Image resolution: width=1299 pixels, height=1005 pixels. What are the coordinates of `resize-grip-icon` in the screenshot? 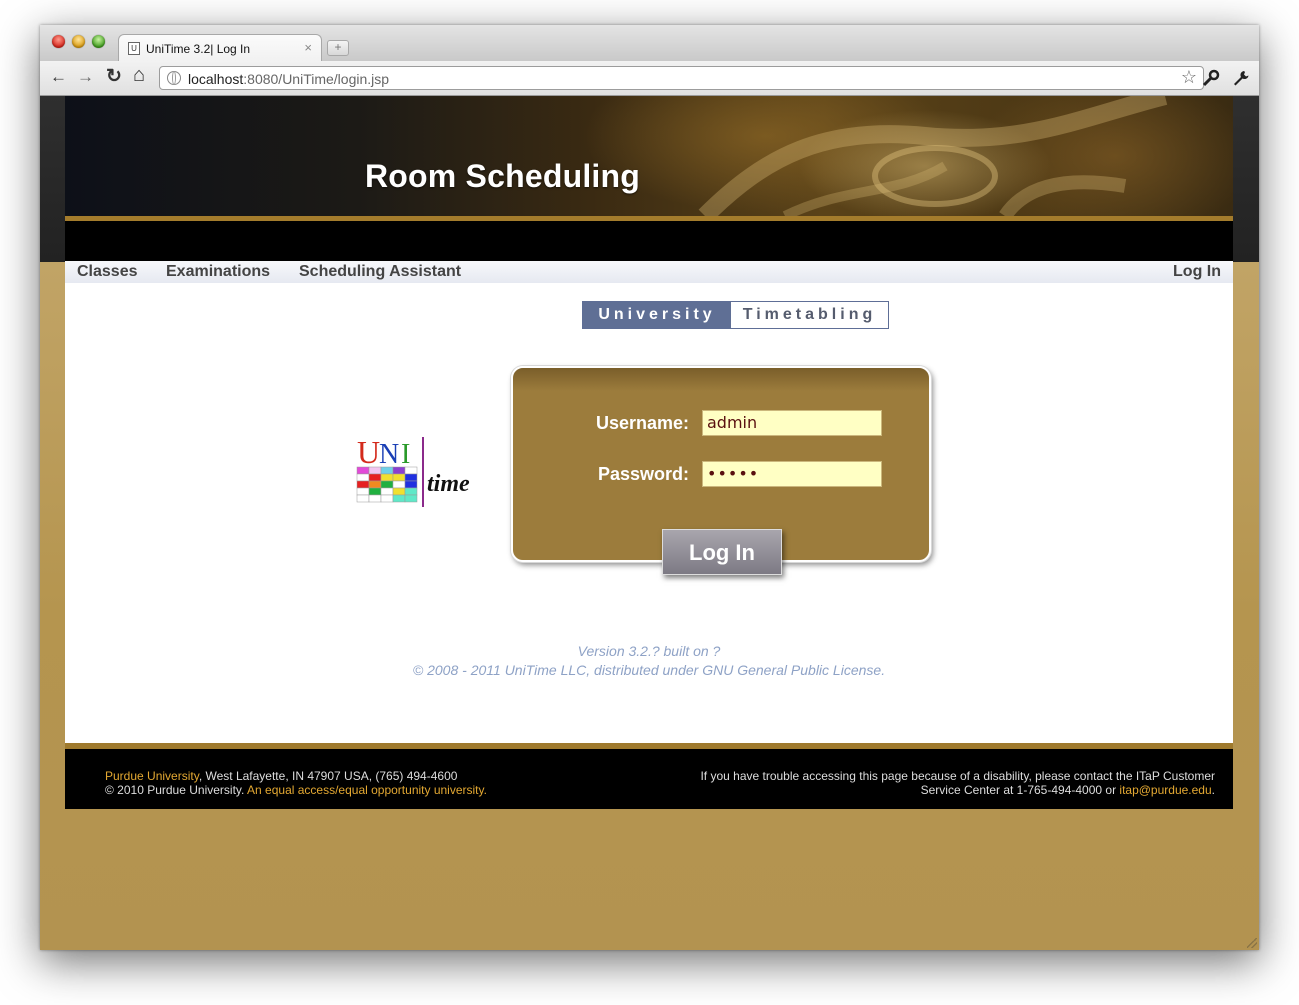 It's located at (1252, 943).